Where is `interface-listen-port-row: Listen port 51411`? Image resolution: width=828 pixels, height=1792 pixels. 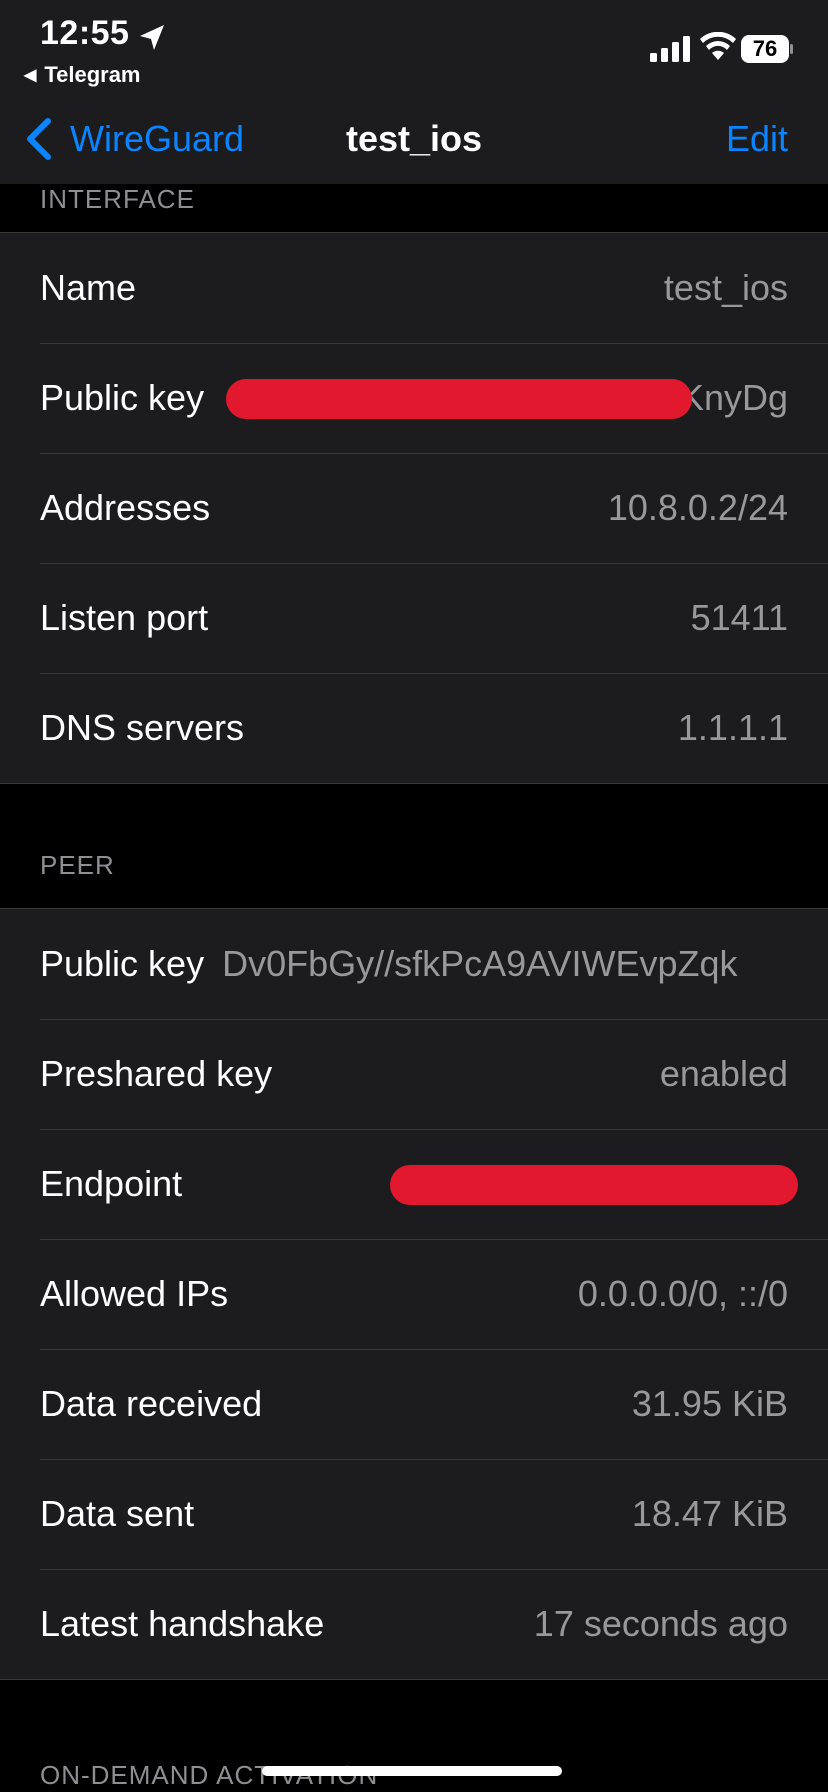 interface-listen-port-row: Listen port 51411 is located at coordinates (414, 618).